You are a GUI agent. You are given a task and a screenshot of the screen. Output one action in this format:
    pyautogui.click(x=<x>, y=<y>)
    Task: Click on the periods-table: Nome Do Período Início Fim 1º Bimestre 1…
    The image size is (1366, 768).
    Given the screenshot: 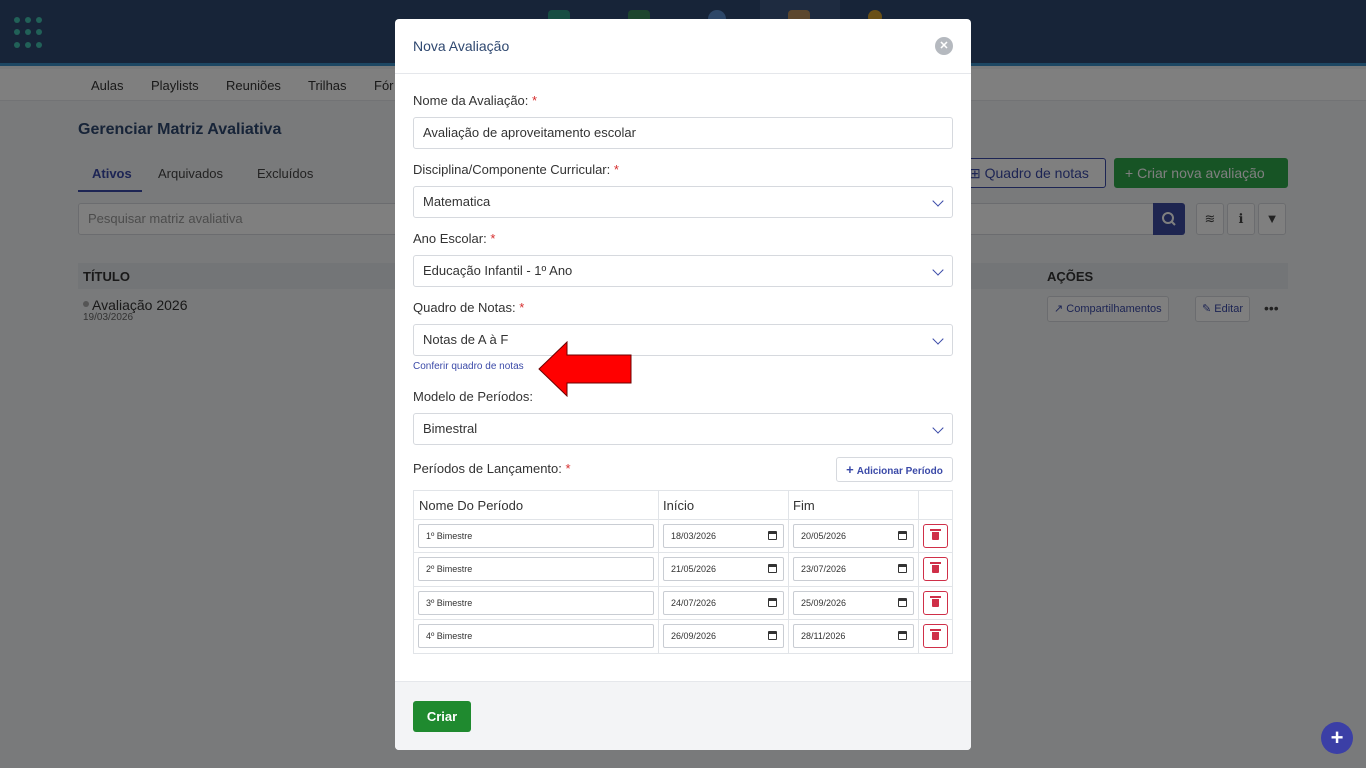 What is the action you would take?
    pyautogui.click(x=683, y=572)
    